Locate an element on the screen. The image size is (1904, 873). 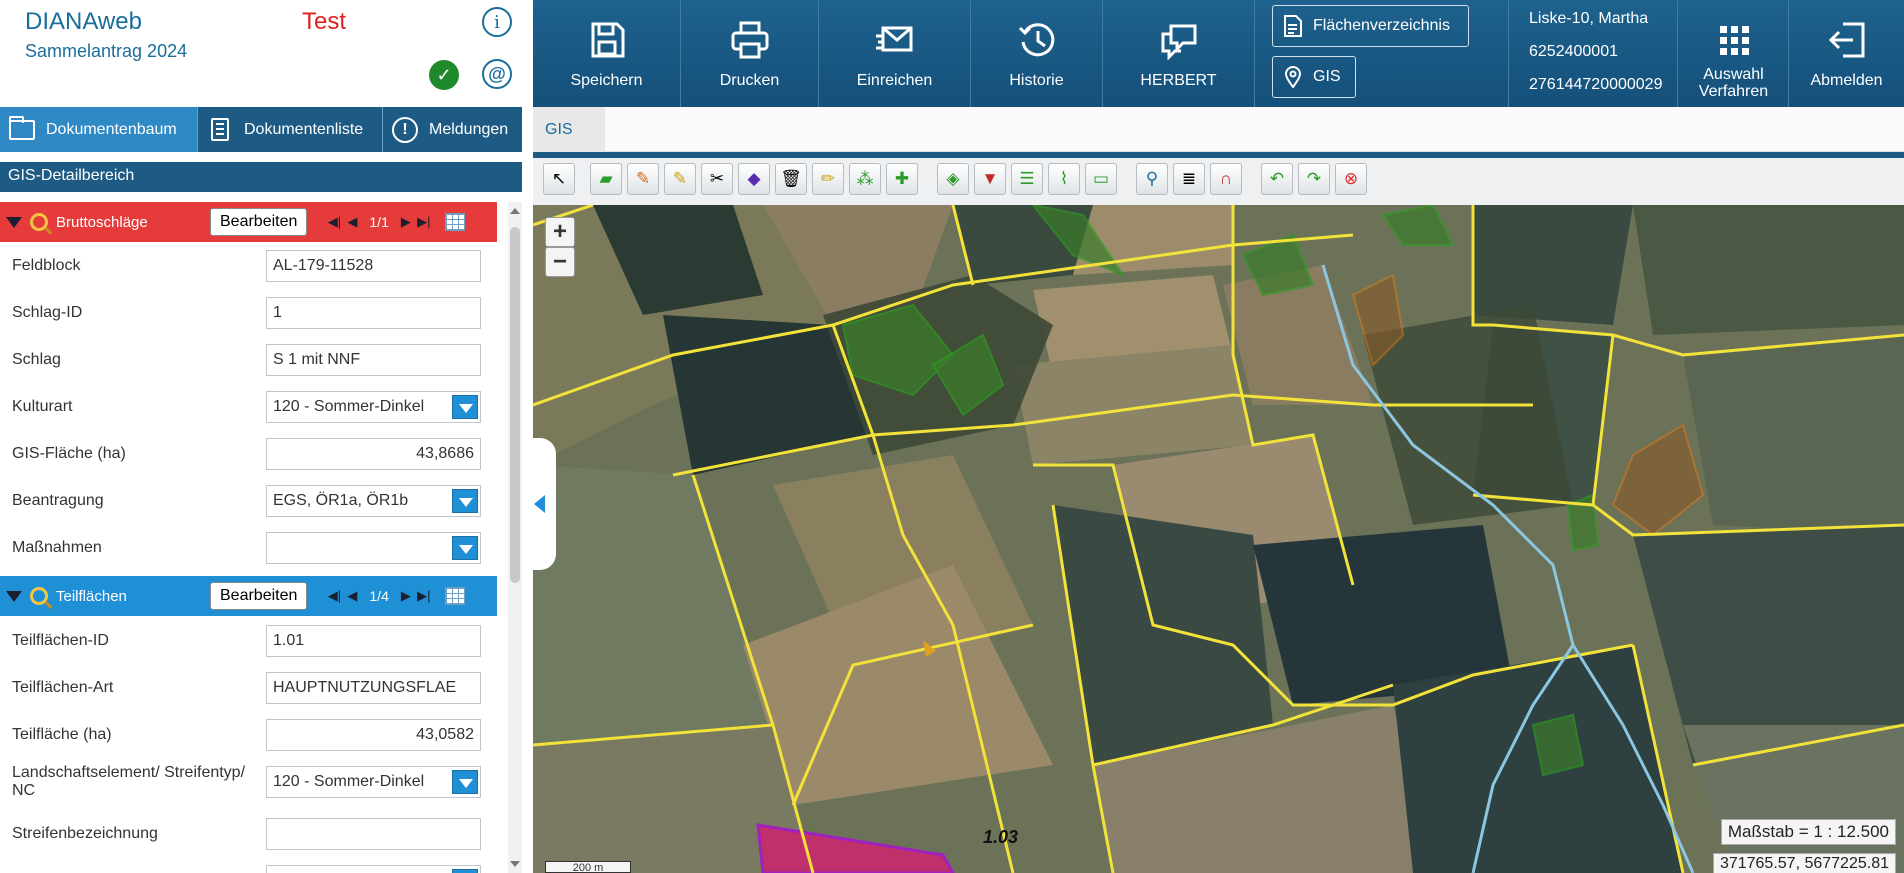
measure-line-icon: ⌇ is located at coordinates (1064, 179).